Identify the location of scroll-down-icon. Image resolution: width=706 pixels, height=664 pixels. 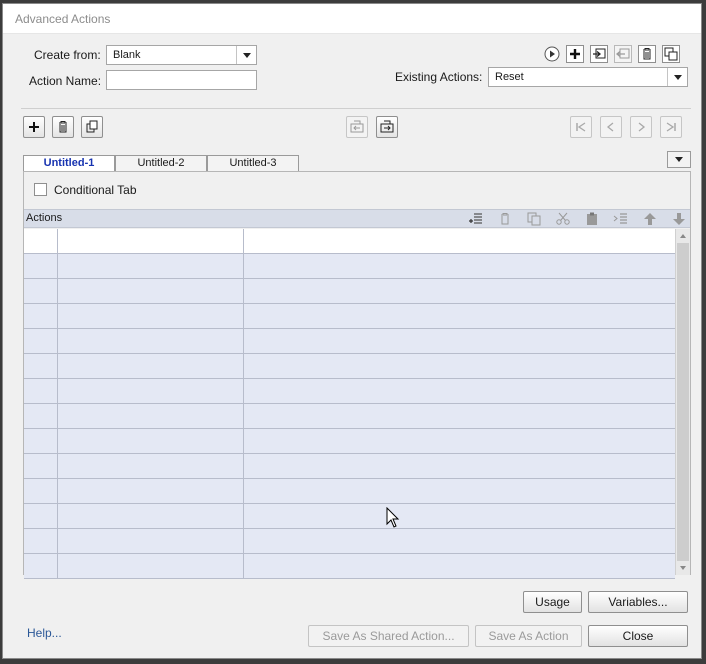
(683, 568).